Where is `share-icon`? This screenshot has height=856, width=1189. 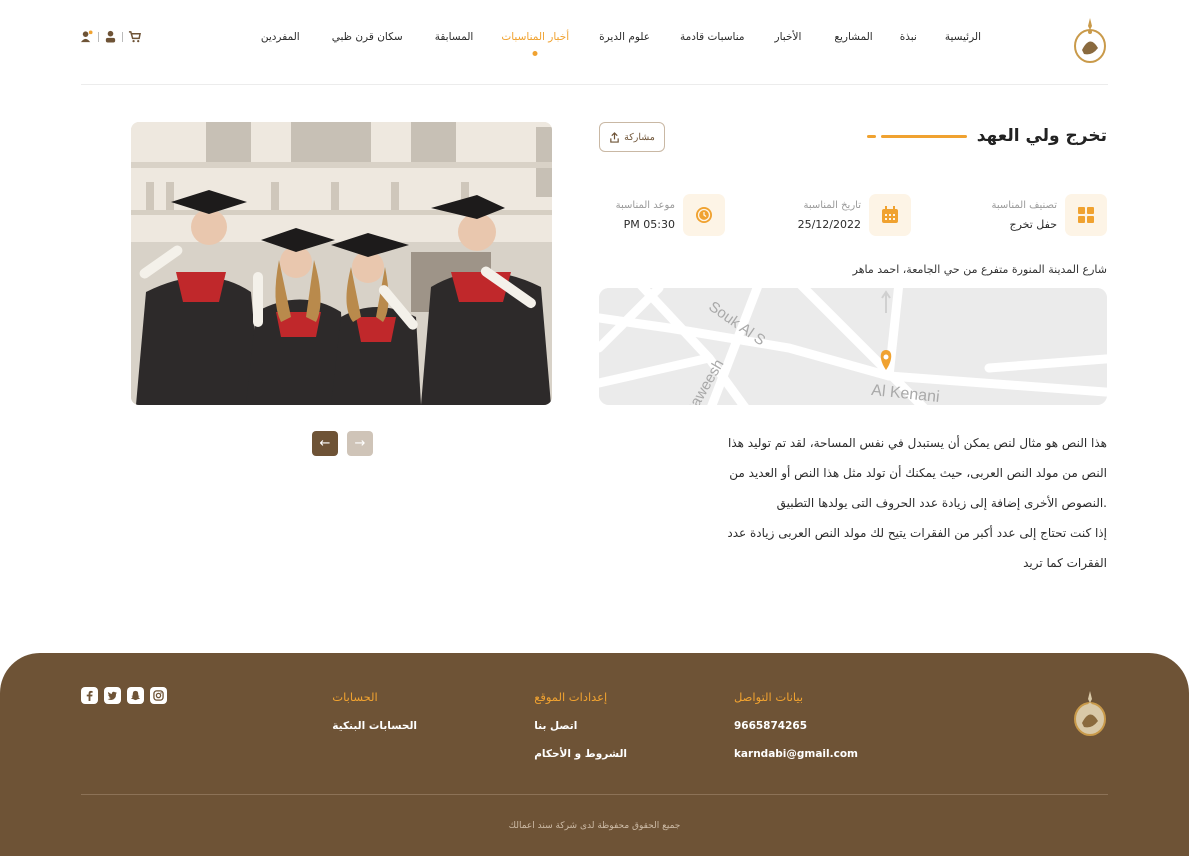 share-icon is located at coordinates (614, 137).